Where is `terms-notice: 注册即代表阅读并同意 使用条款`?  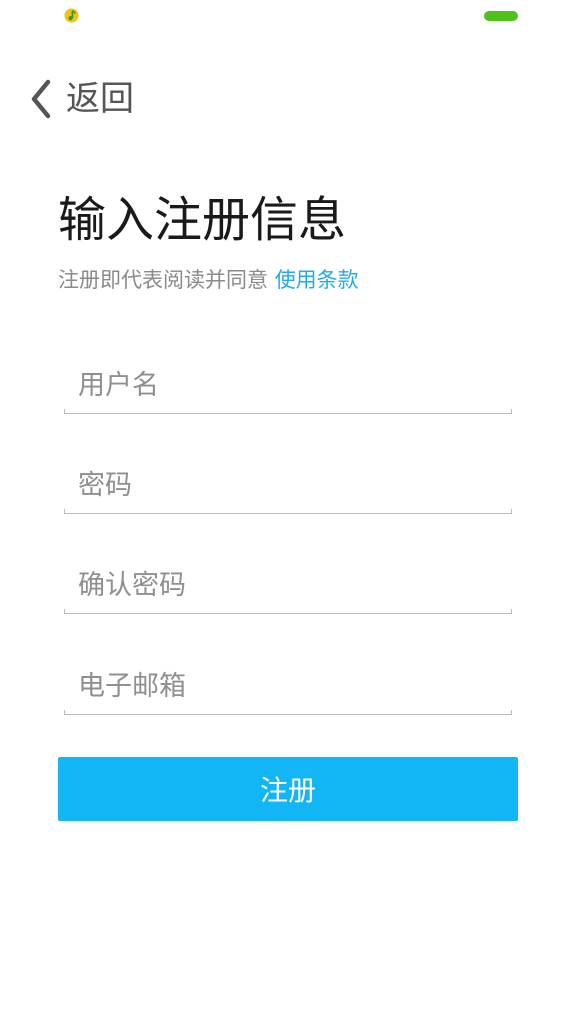
terms-notice: 注册即代表阅读并同意 使用条款 is located at coordinates (208, 280).